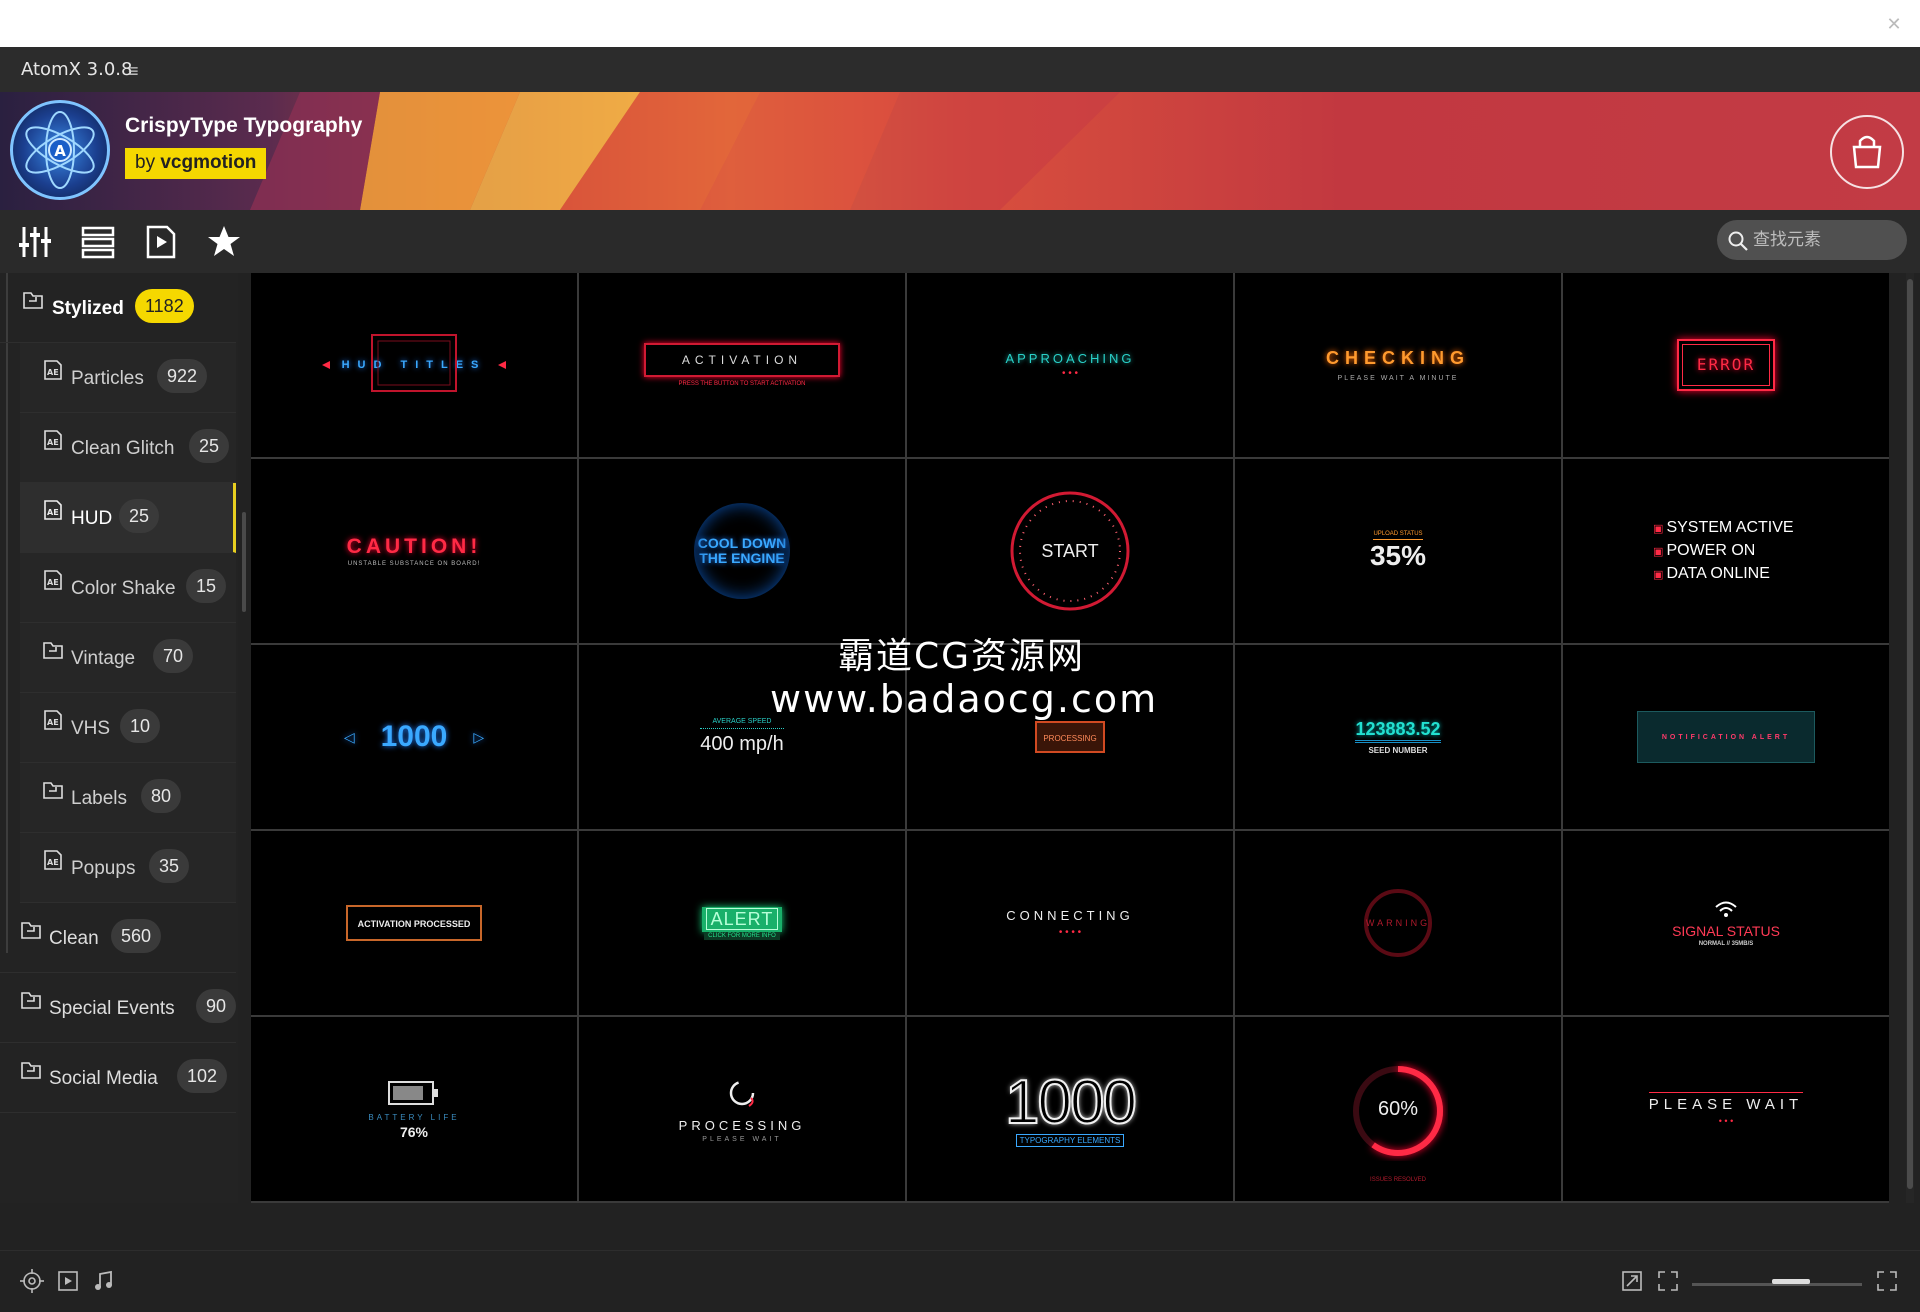 The width and height of the screenshot is (1920, 1312). I want to click on sidebar-item-clean: Clean 560, so click(118, 938).